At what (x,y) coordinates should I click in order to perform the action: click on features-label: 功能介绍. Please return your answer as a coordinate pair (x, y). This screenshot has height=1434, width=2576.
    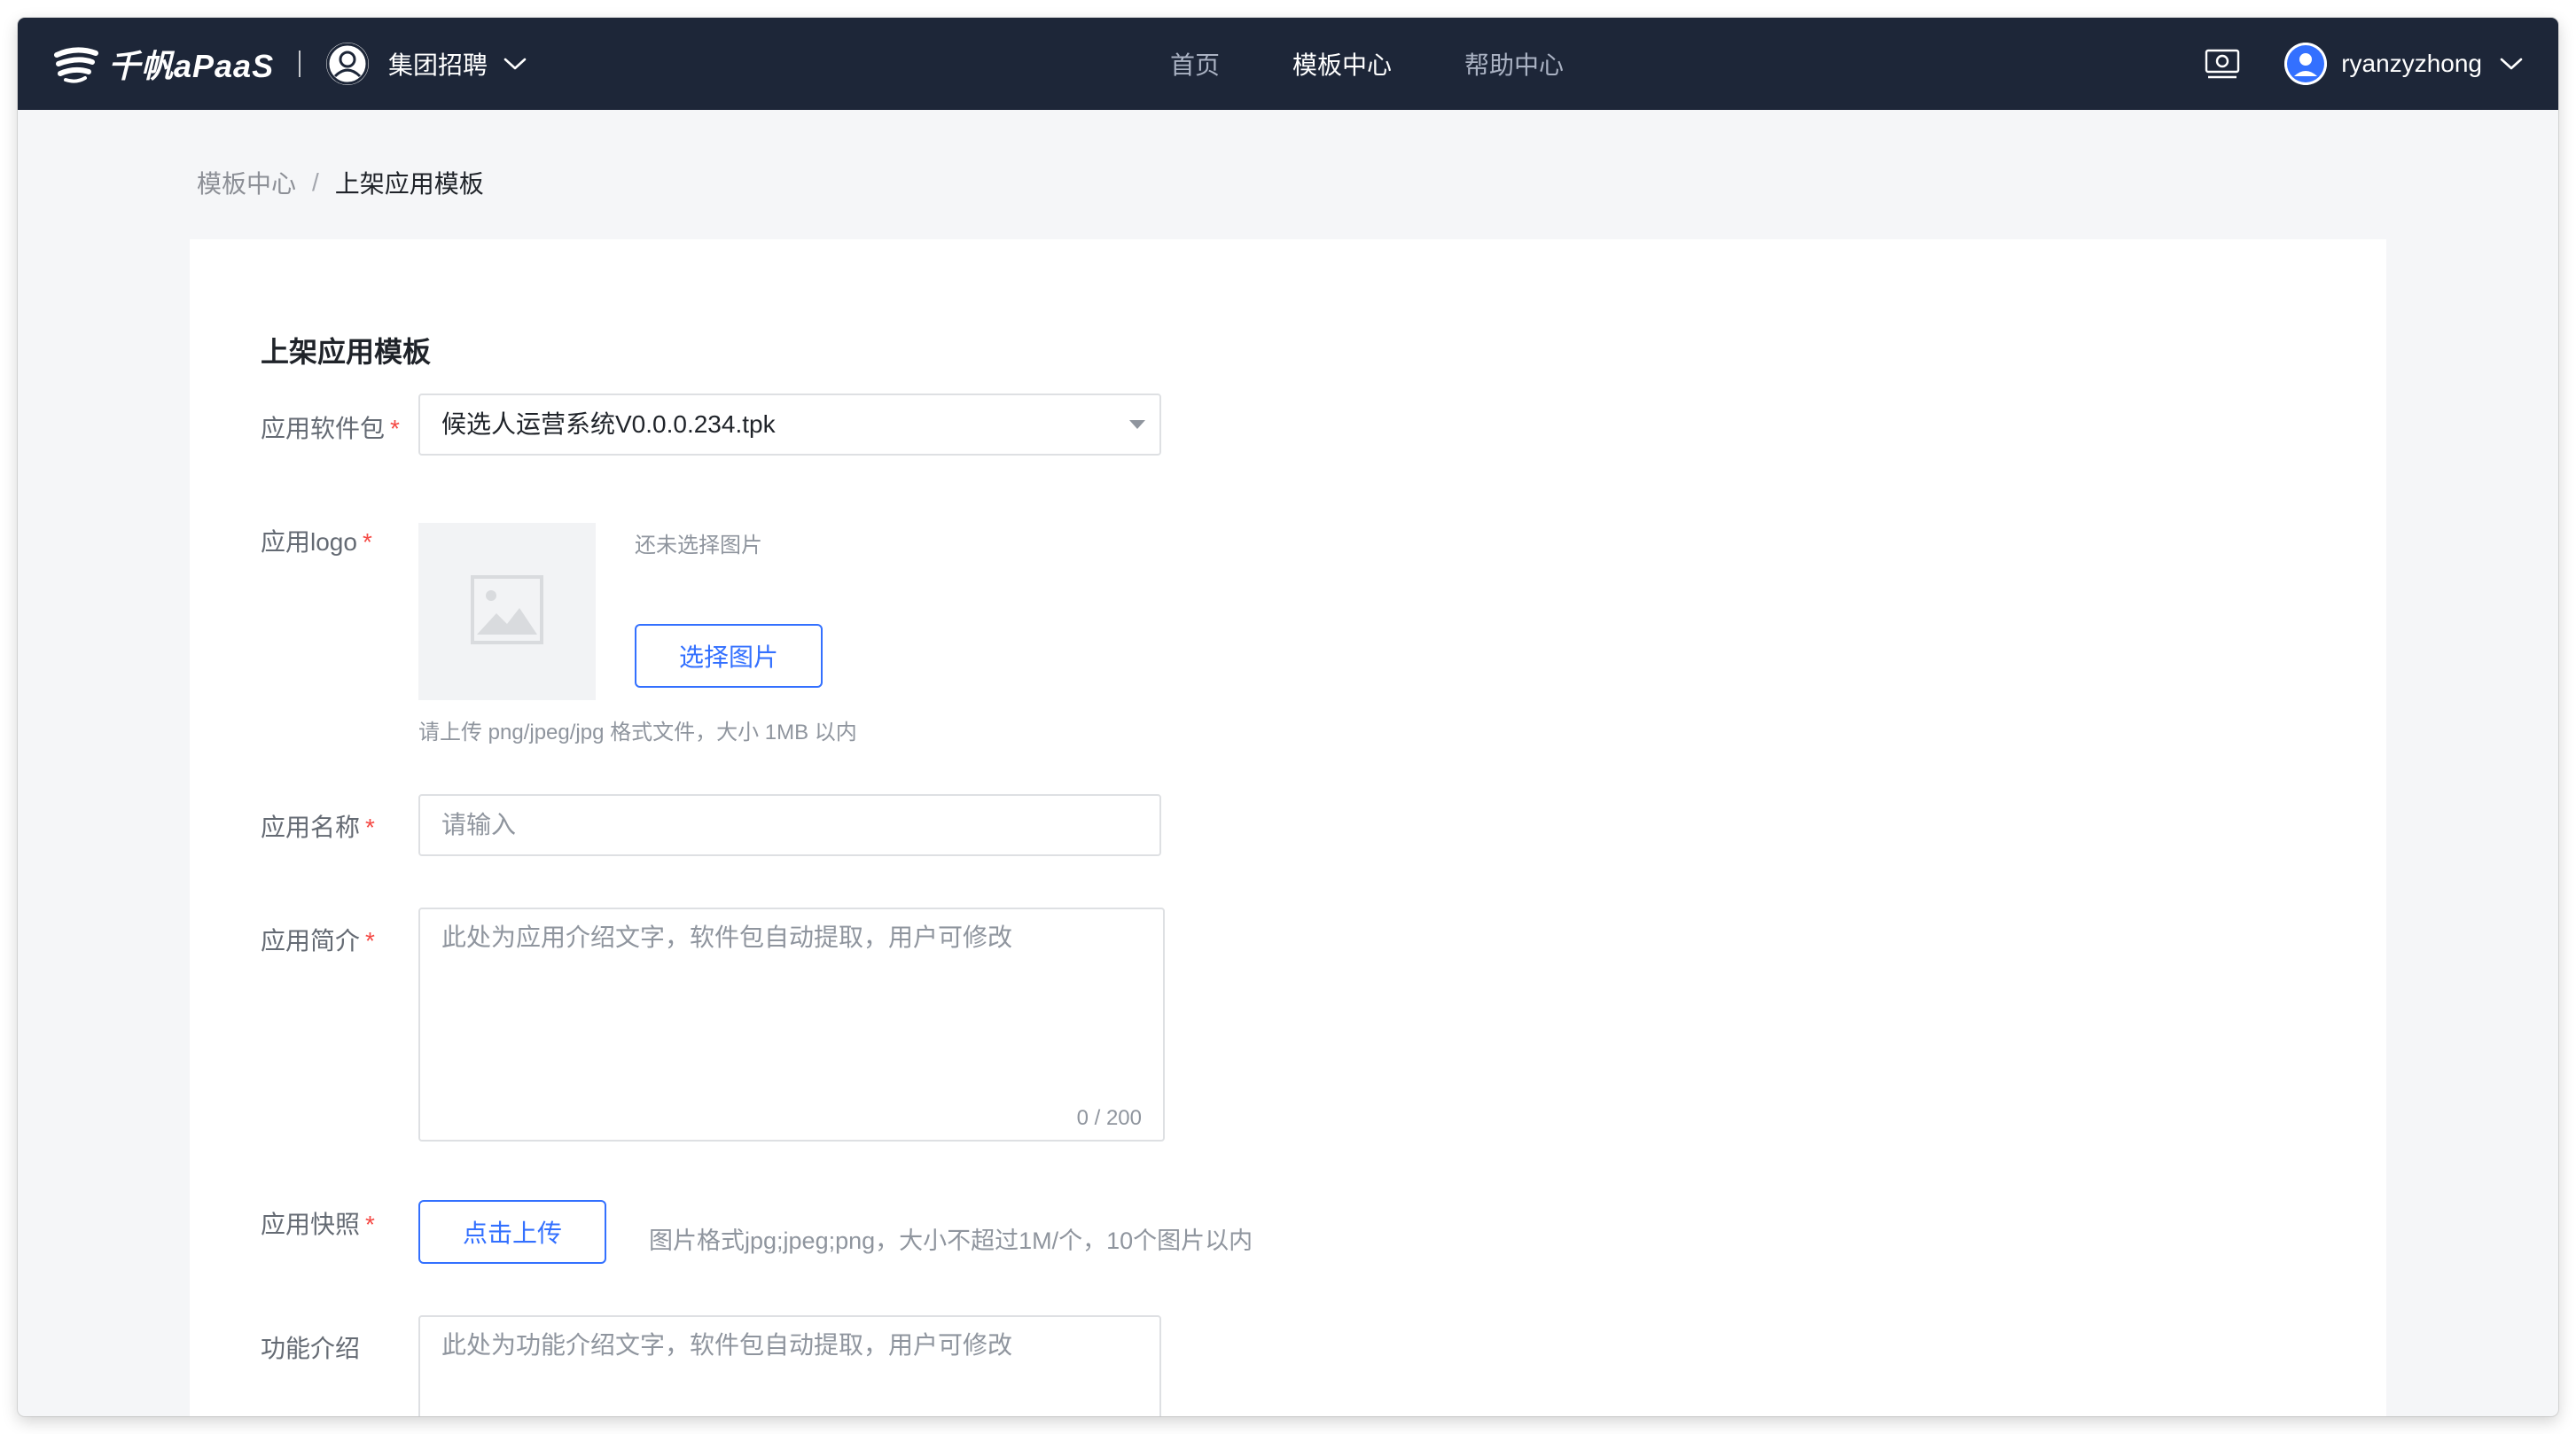
    Looking at the image, I should click on (310, 1347).